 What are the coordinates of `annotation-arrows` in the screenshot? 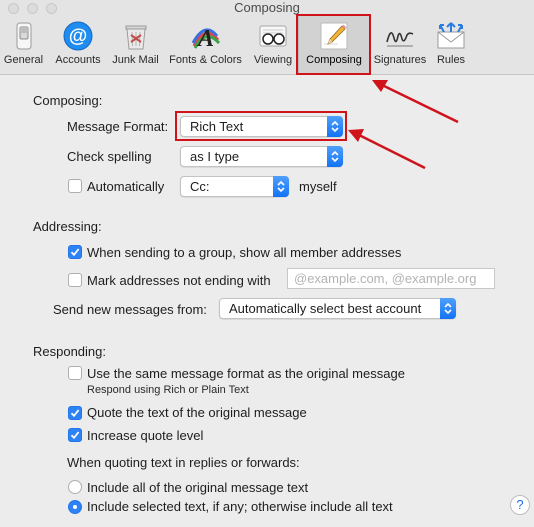 It's located at (403, 125).